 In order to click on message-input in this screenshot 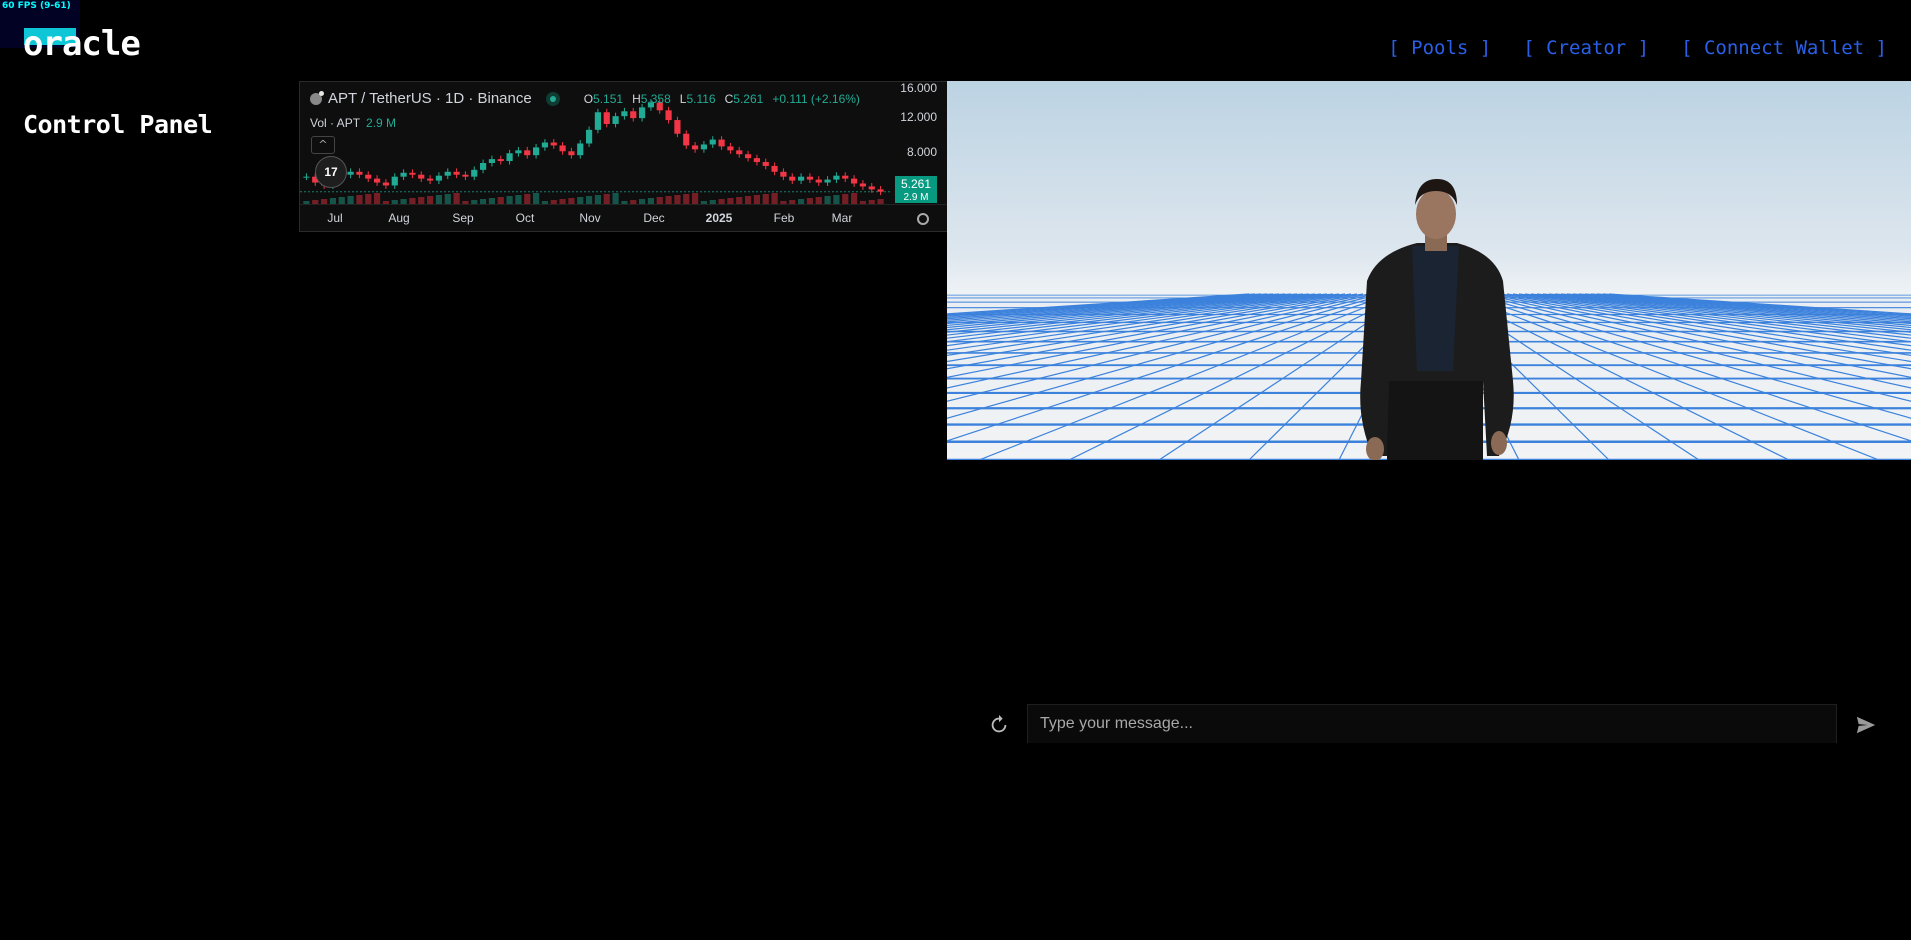, I will do `click(1432, 723)`.